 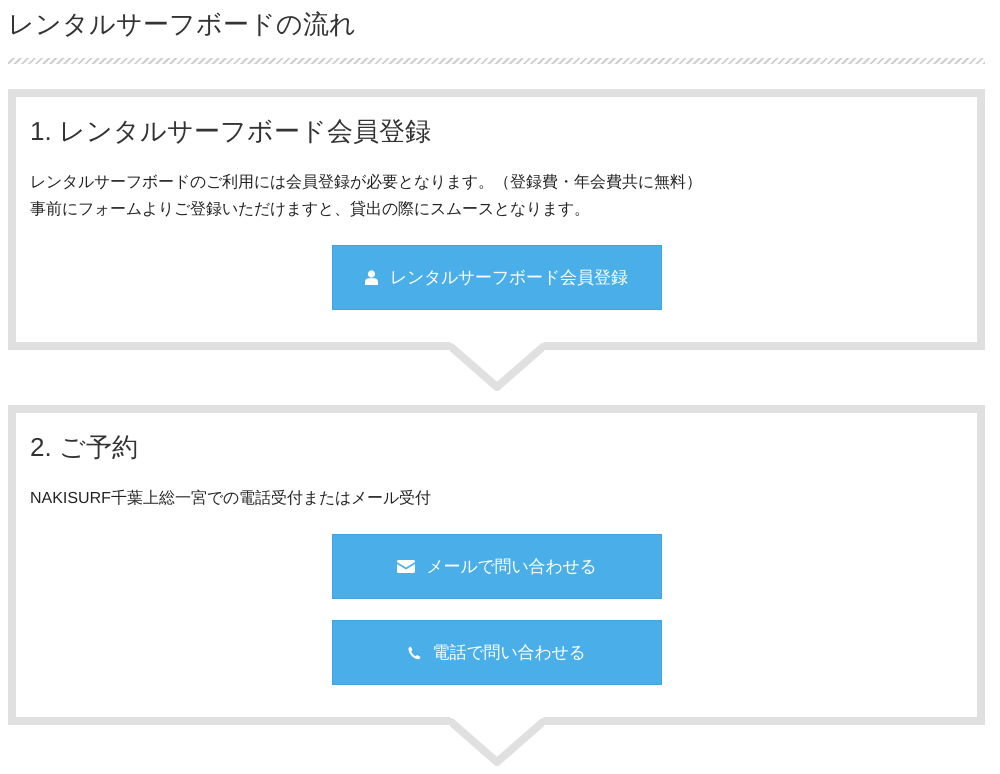 I want to click on step-description: レンタルサーフボードのご利用には会員登録が必要となります。（登録費・年会費共に無料）, so click(x=366, y=182).